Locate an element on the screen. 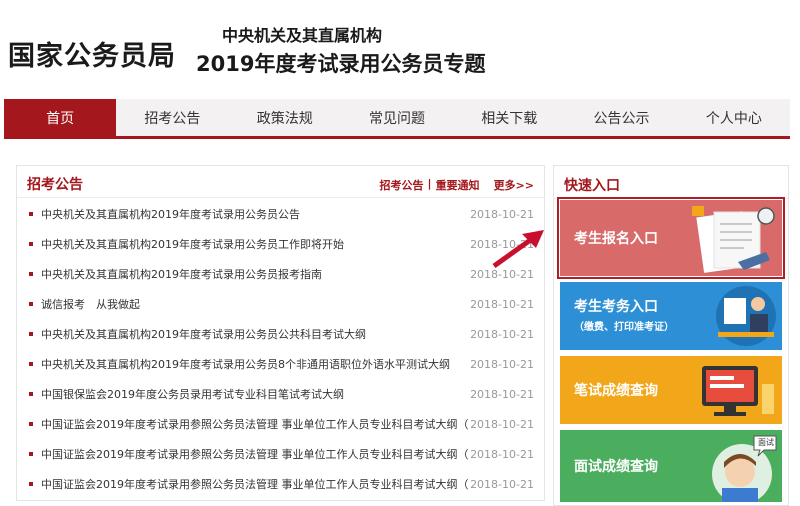  announcement-link: 中央机关及其直属机构2019年度考试录用公务员公共科目考试大纲 is located at coordinates (254, 334).